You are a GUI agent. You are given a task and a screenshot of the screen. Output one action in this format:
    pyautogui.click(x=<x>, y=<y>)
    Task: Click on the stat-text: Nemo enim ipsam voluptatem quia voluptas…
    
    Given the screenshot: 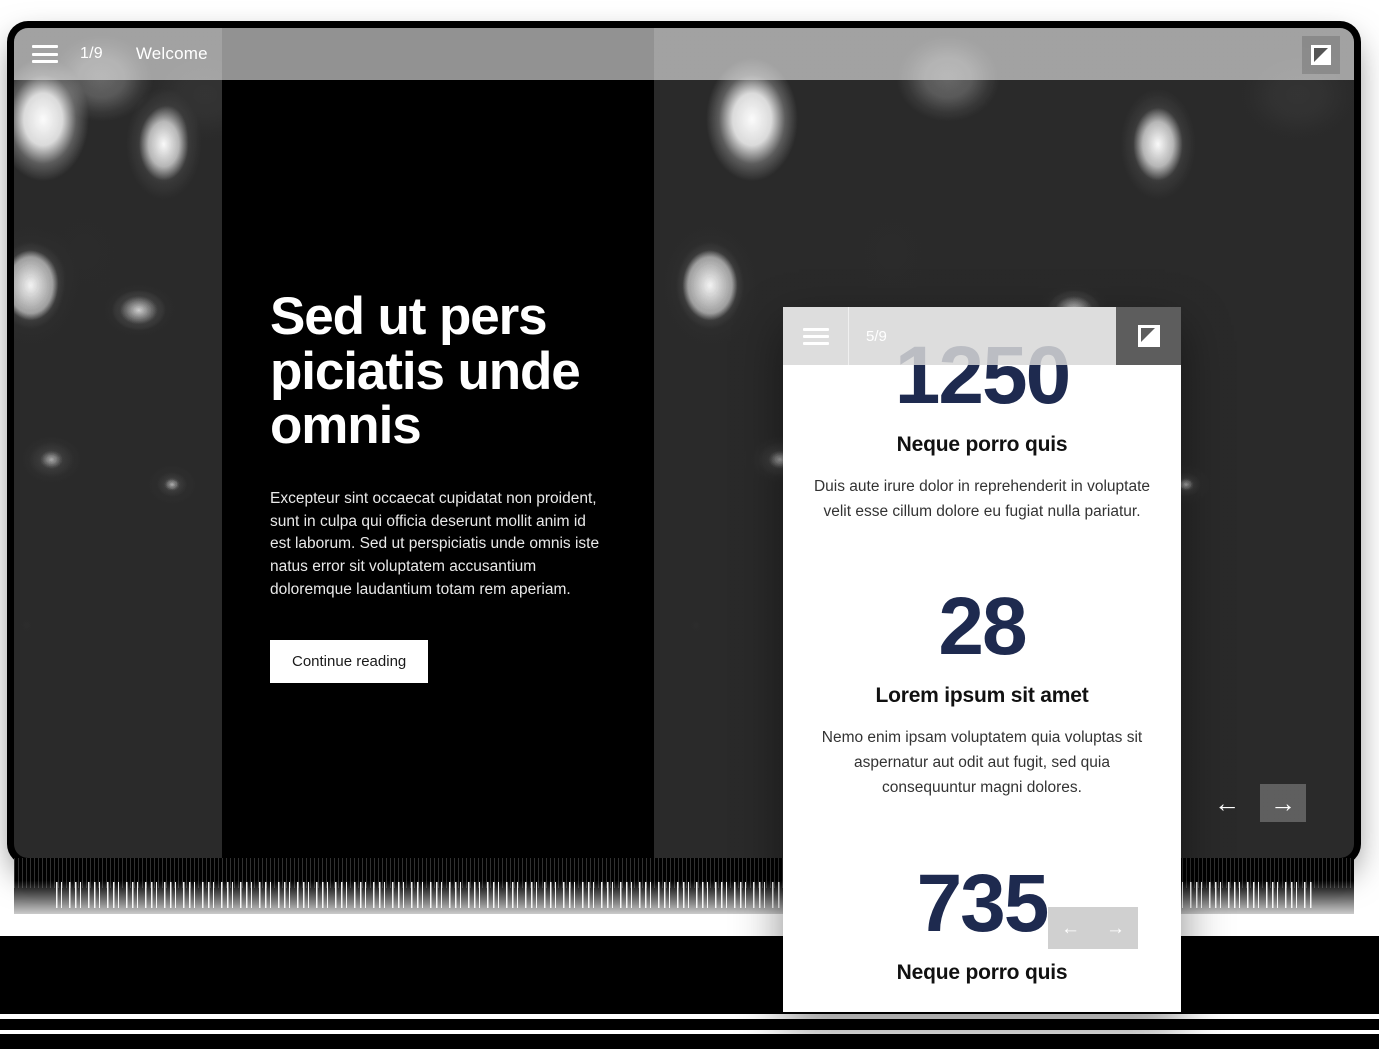 What is the action you would take?
    pyautogui.click(x=982, y=763)
    